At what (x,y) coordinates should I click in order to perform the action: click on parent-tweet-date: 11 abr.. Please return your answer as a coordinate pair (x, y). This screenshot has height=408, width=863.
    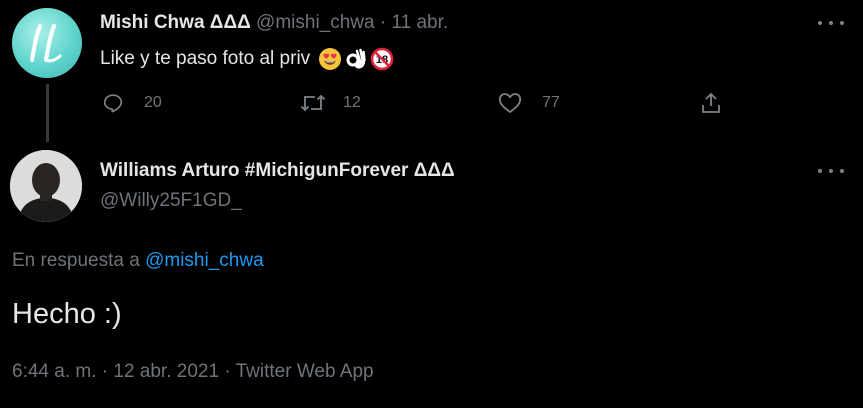
    Looking at the image, I should click on (419, 22).